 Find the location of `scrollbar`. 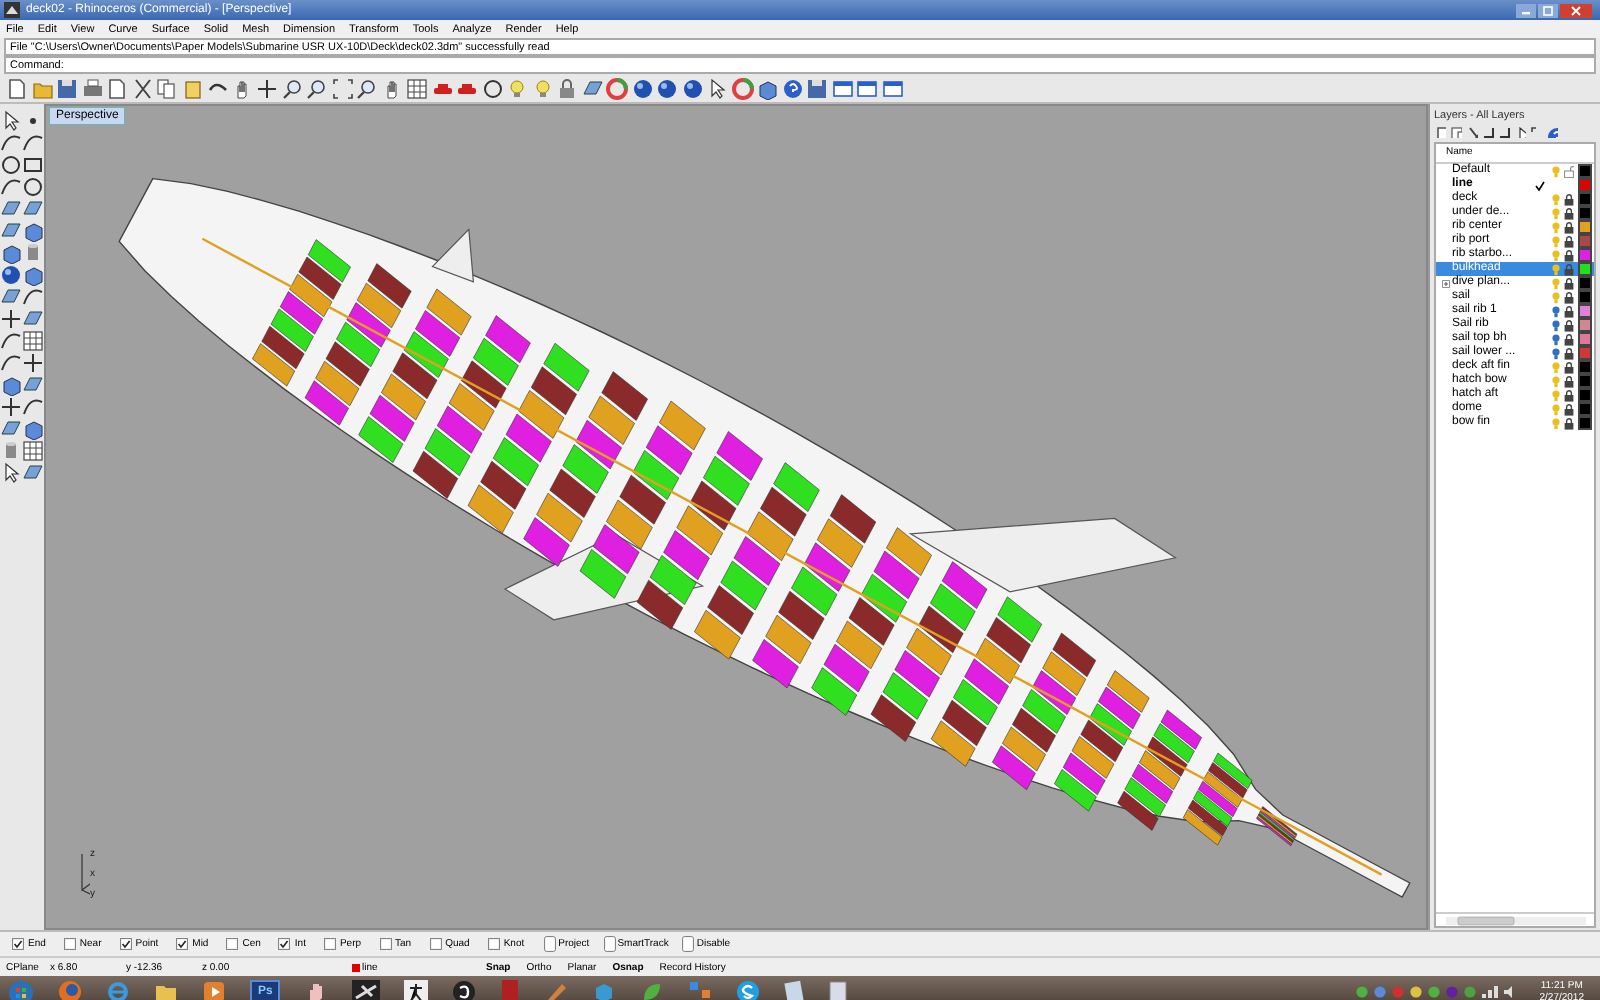

scrollbar is located at coordinates (1515, 920).